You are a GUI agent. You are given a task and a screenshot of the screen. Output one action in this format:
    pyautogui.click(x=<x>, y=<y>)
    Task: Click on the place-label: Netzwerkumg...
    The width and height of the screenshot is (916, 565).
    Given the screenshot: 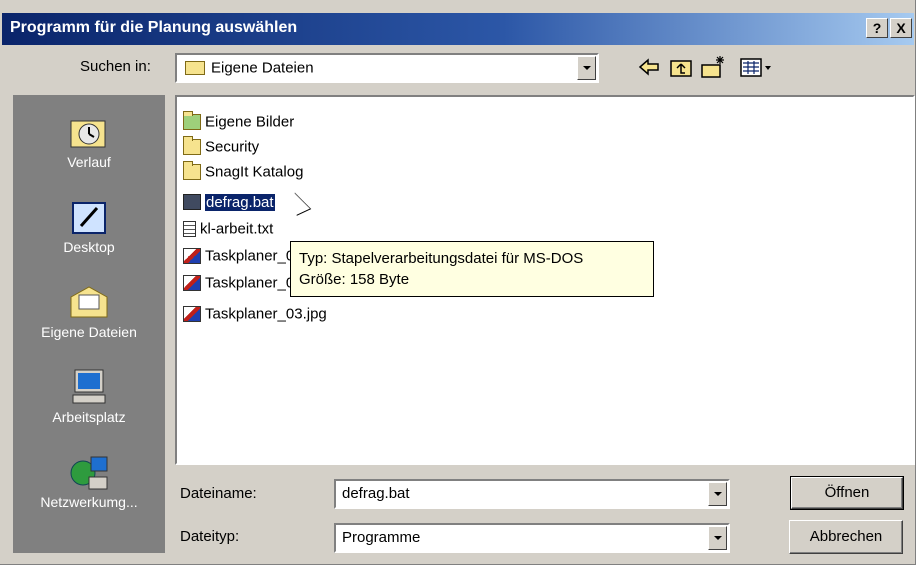 What is the action you would take?
    pyautogui.click(x=89, y=502)
    